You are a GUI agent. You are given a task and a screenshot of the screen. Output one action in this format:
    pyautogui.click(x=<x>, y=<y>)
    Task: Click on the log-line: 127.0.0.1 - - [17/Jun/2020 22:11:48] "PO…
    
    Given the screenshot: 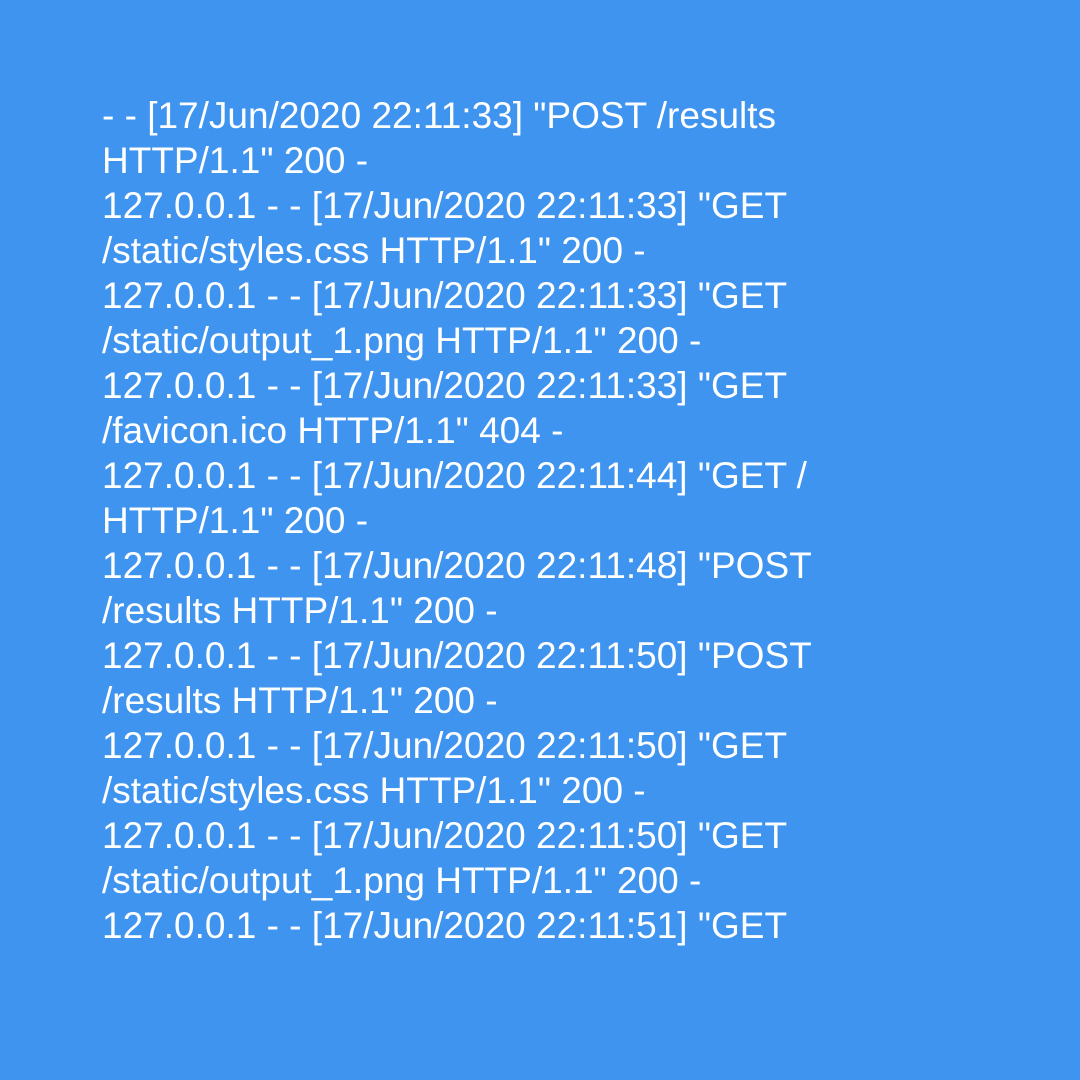 What is the action you would take?
    pyautogui.click(x=457, y=565)
    